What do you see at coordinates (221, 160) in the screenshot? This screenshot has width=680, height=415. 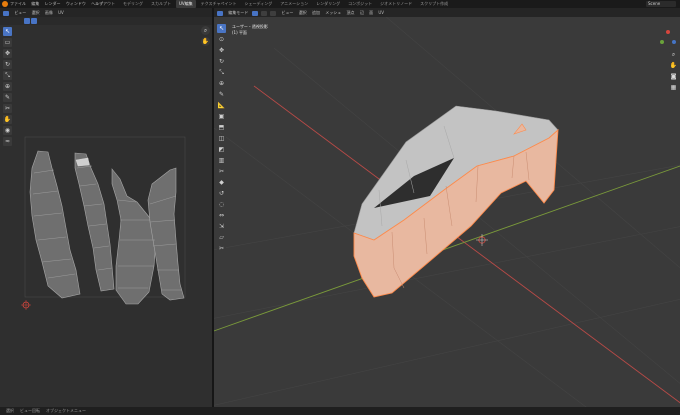 I see `loop-cut-icon: ▥` at bounding box center [221, 160].